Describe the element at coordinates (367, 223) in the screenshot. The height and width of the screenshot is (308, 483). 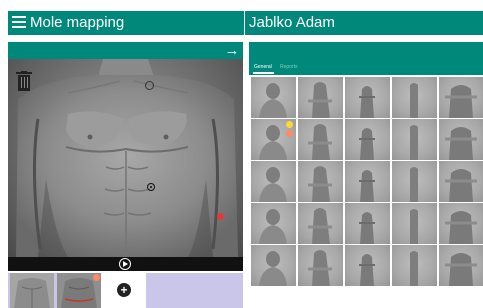
I see `body-region-thighs-back` at that location.